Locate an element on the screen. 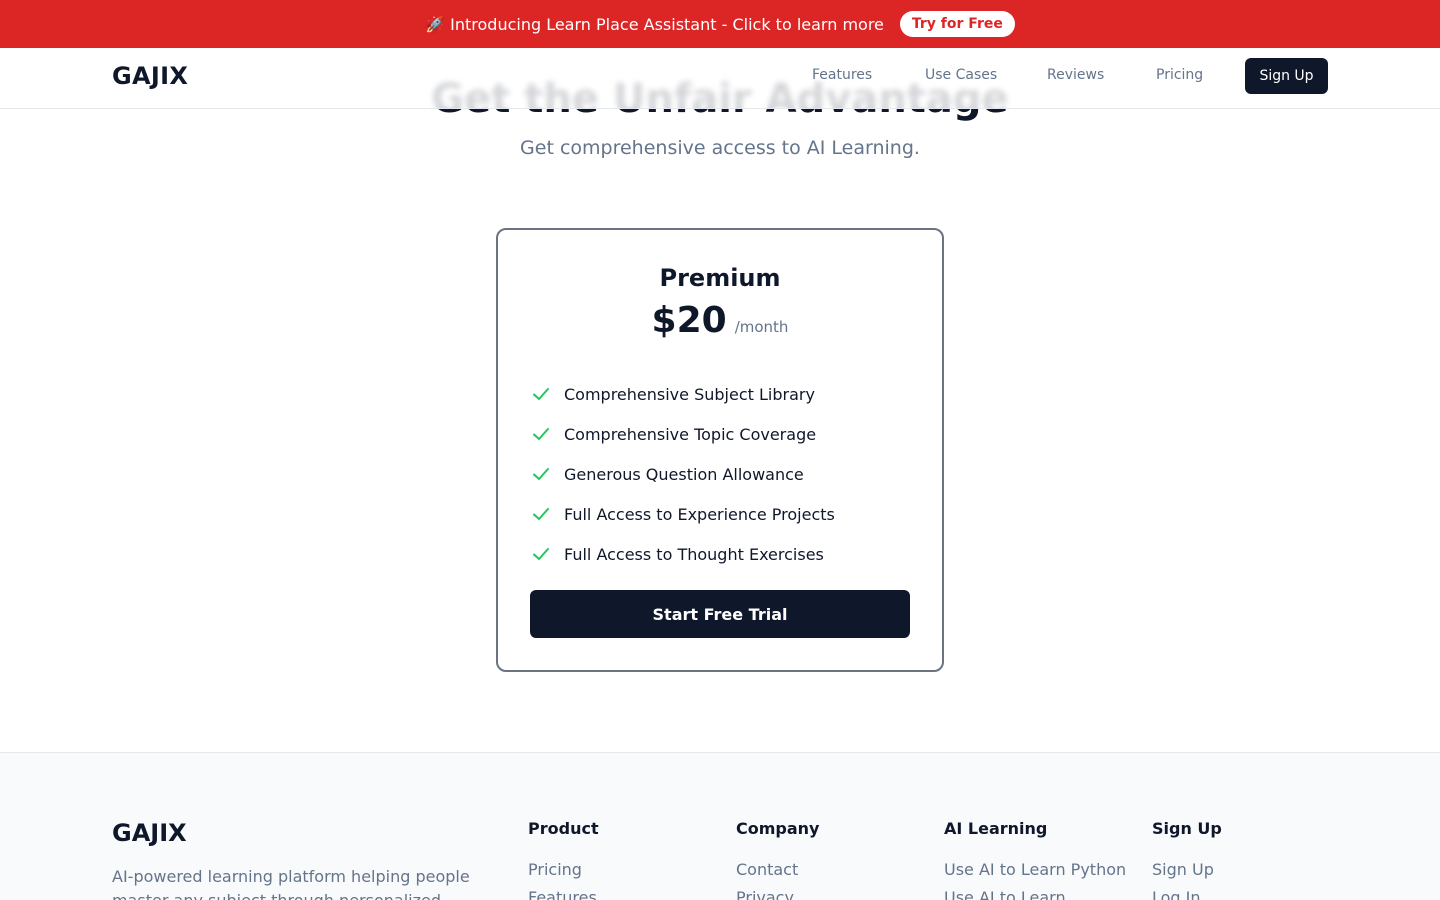  footer-link-signup: Sign Up is located at coordinates (1187, 870).